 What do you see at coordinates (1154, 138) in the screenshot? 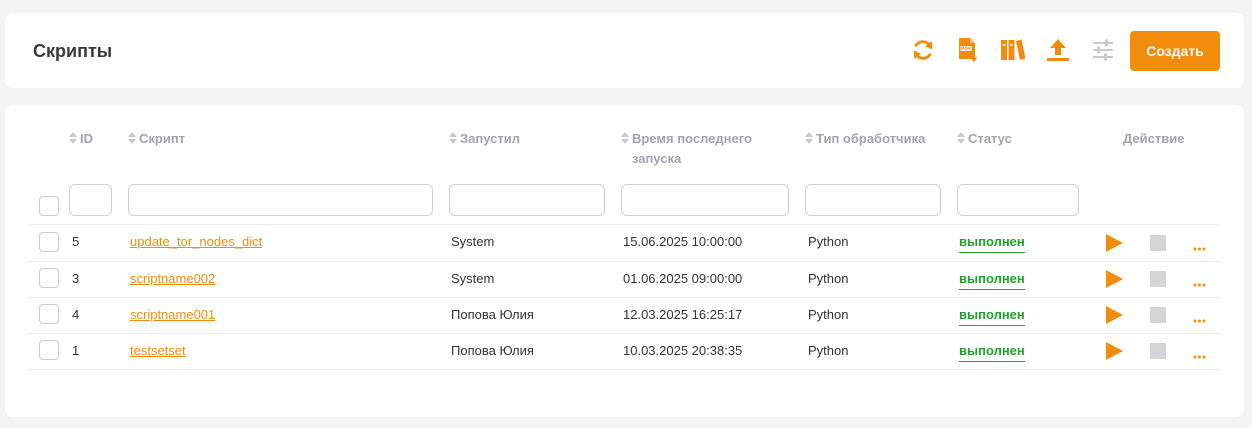
I see `column-header-action: Действие` at bounding box center [1154, 138].